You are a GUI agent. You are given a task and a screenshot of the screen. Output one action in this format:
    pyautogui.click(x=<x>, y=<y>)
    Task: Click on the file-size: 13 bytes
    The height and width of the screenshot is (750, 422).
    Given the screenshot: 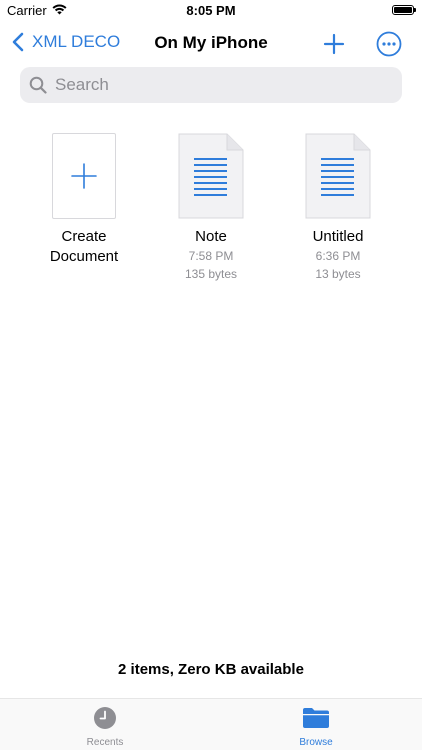 What is the action you would take?
    pyautogui.click(x=338, y=274)
    